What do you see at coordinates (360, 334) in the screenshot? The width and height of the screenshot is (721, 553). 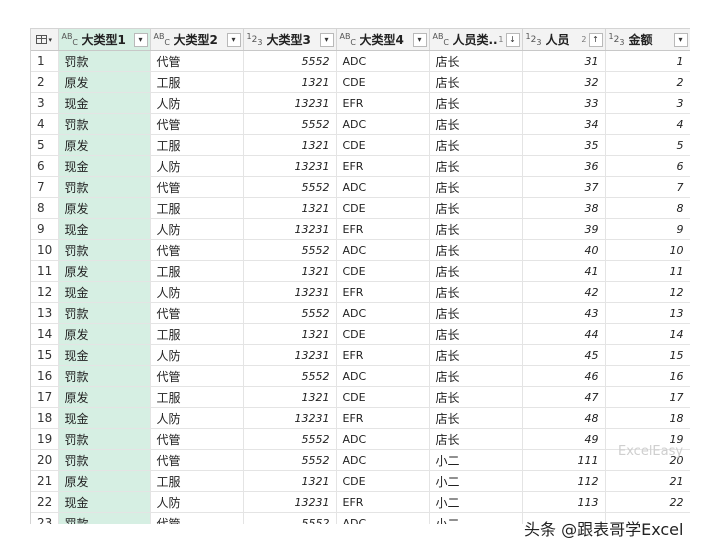 I see `table-row: 14 原发 工服 1321 CDE 店长 44 14` at bounding box center [360, 334].